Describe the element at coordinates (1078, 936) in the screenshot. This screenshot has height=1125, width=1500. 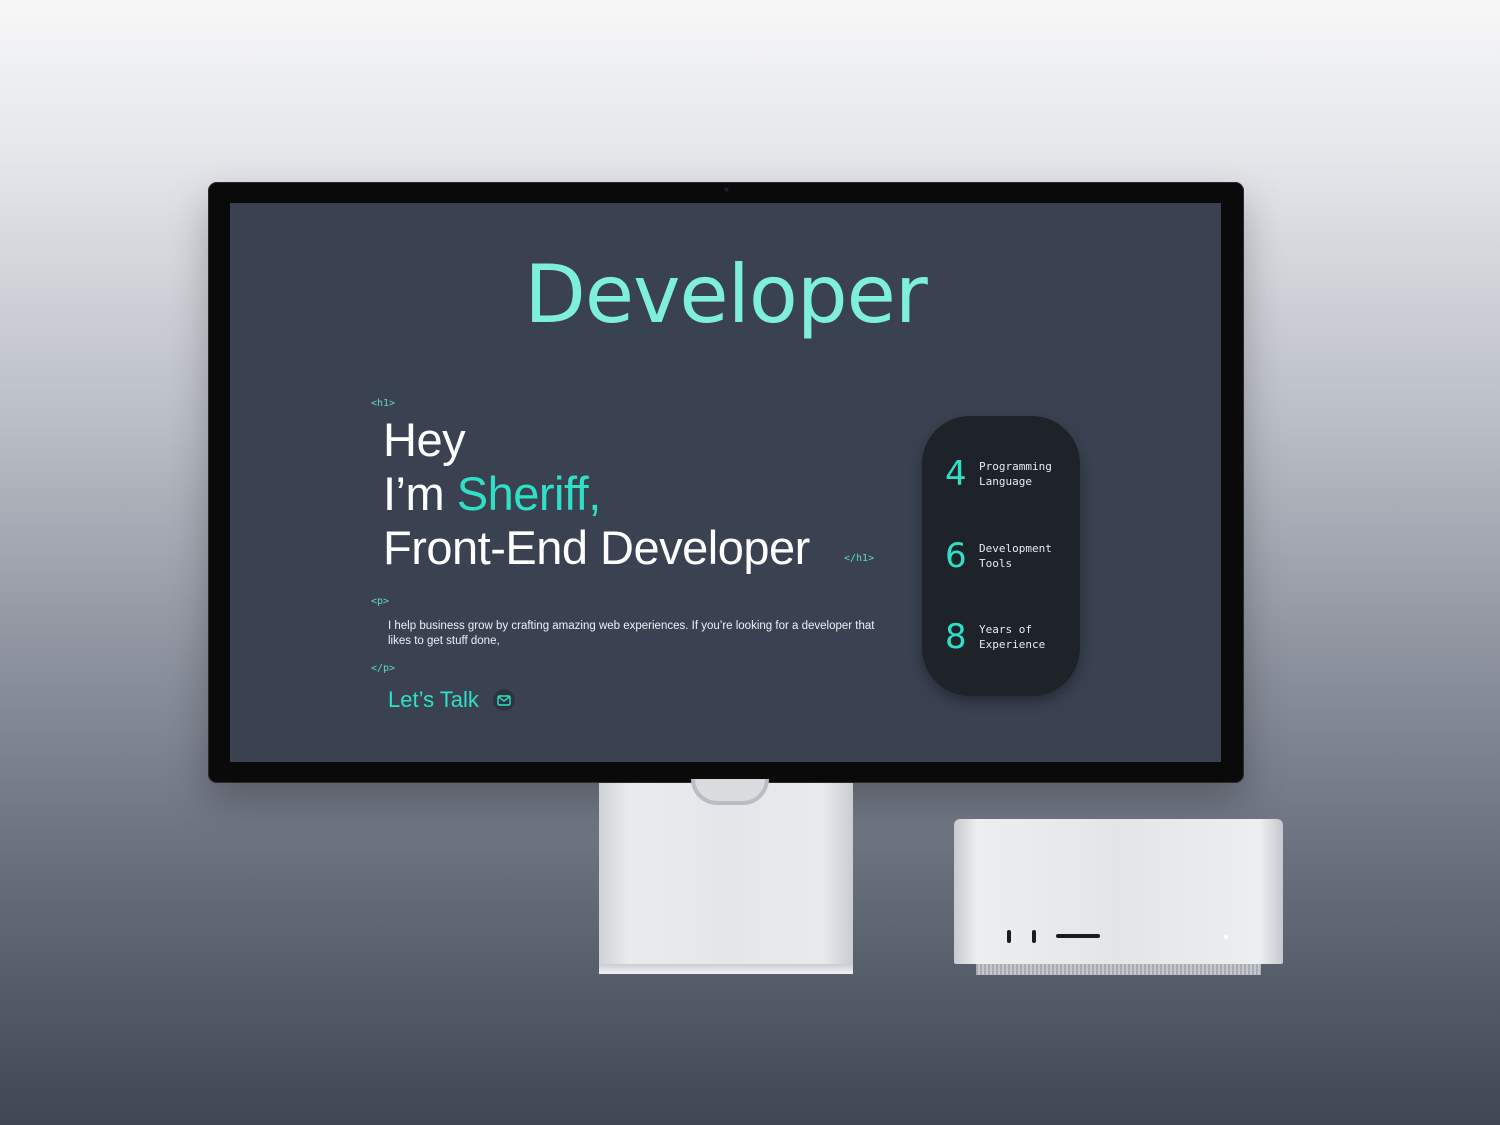
I see `sd-card-slot` at that location.